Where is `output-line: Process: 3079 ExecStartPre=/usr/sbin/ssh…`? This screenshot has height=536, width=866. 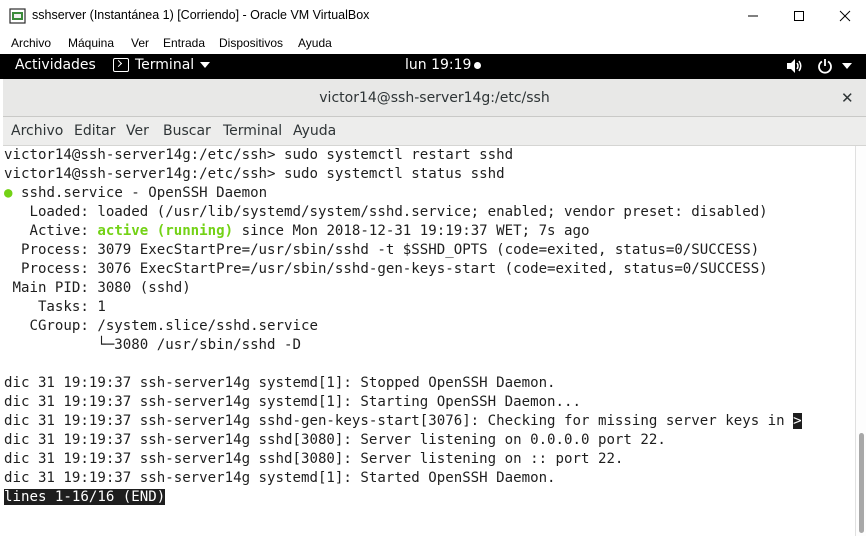
output-line: Process: 3079 ExecStartPre=/usr/sbin/ssh… is located at coordinates (382, 250).